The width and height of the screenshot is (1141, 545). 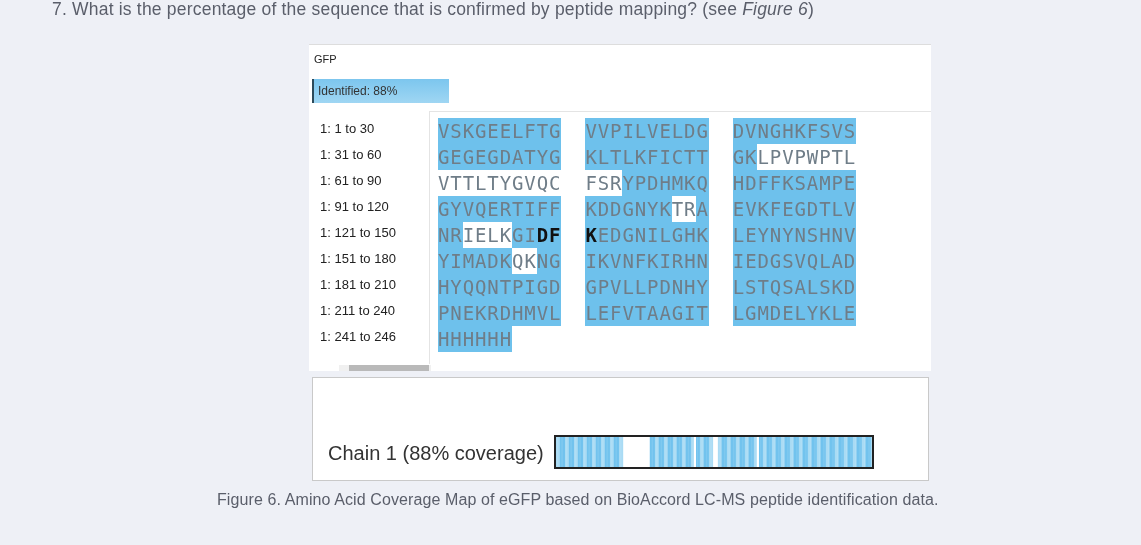 What do you see at coordinates (500, 157) in the screenshot?
I see `sequence-text: GEGEGDATYG` at bounding box center [500, 157].